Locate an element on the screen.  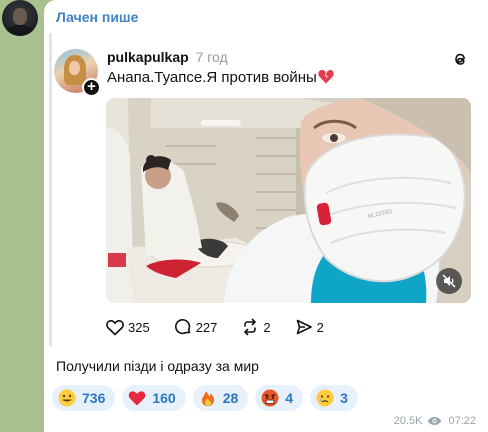
comment-button: 227 is located at coordinates (196, 327).